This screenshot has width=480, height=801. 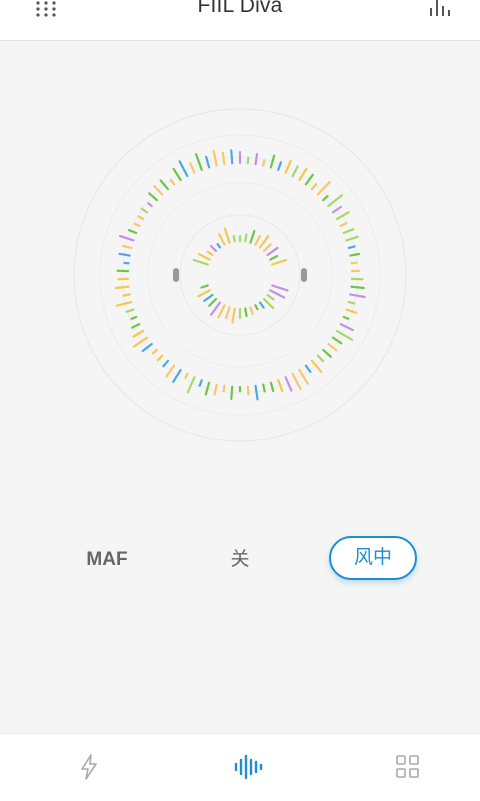 I want to click on mode-maf-button: MAF, so click(x=107, y=560).